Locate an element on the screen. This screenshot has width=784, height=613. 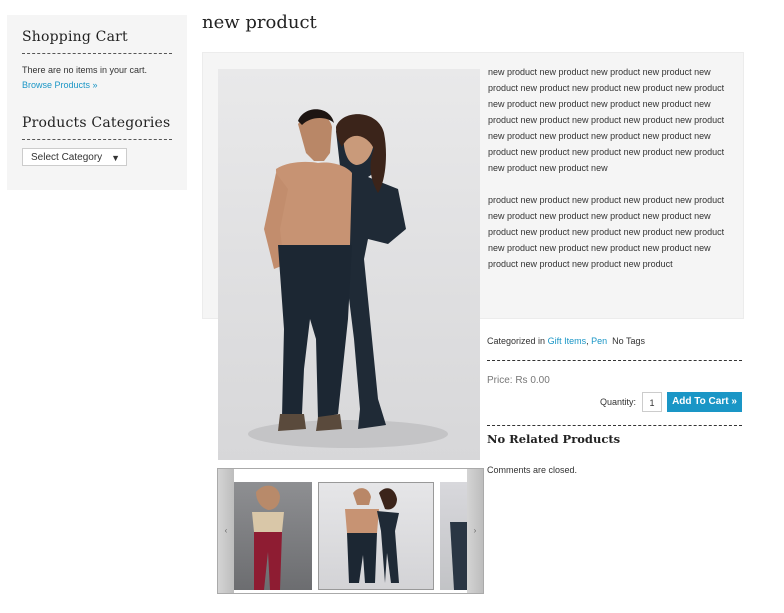
category-select: Select Category ▼ is located at coordinates (74, 157).